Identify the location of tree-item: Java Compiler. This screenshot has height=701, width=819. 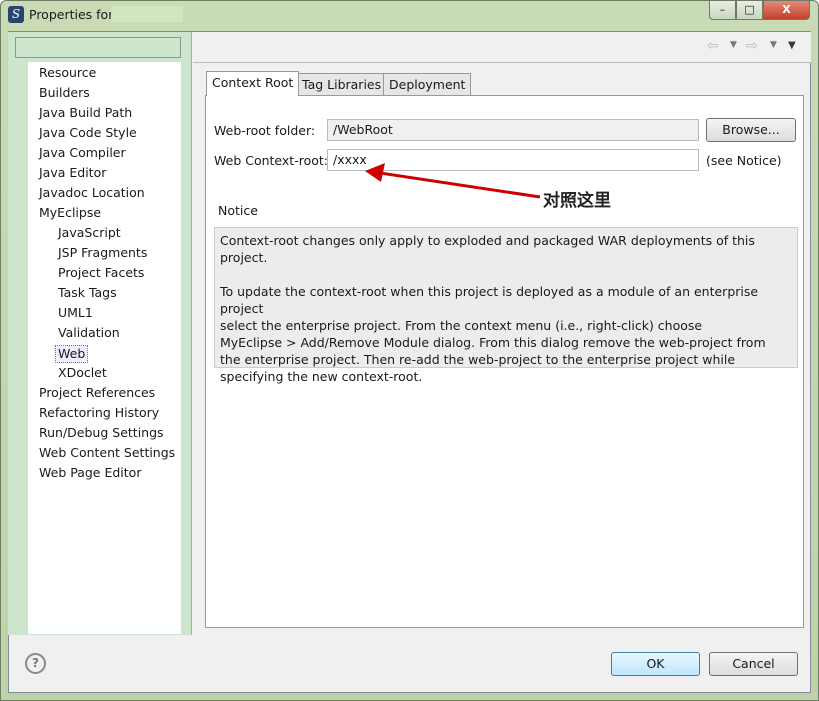
(82, 153).